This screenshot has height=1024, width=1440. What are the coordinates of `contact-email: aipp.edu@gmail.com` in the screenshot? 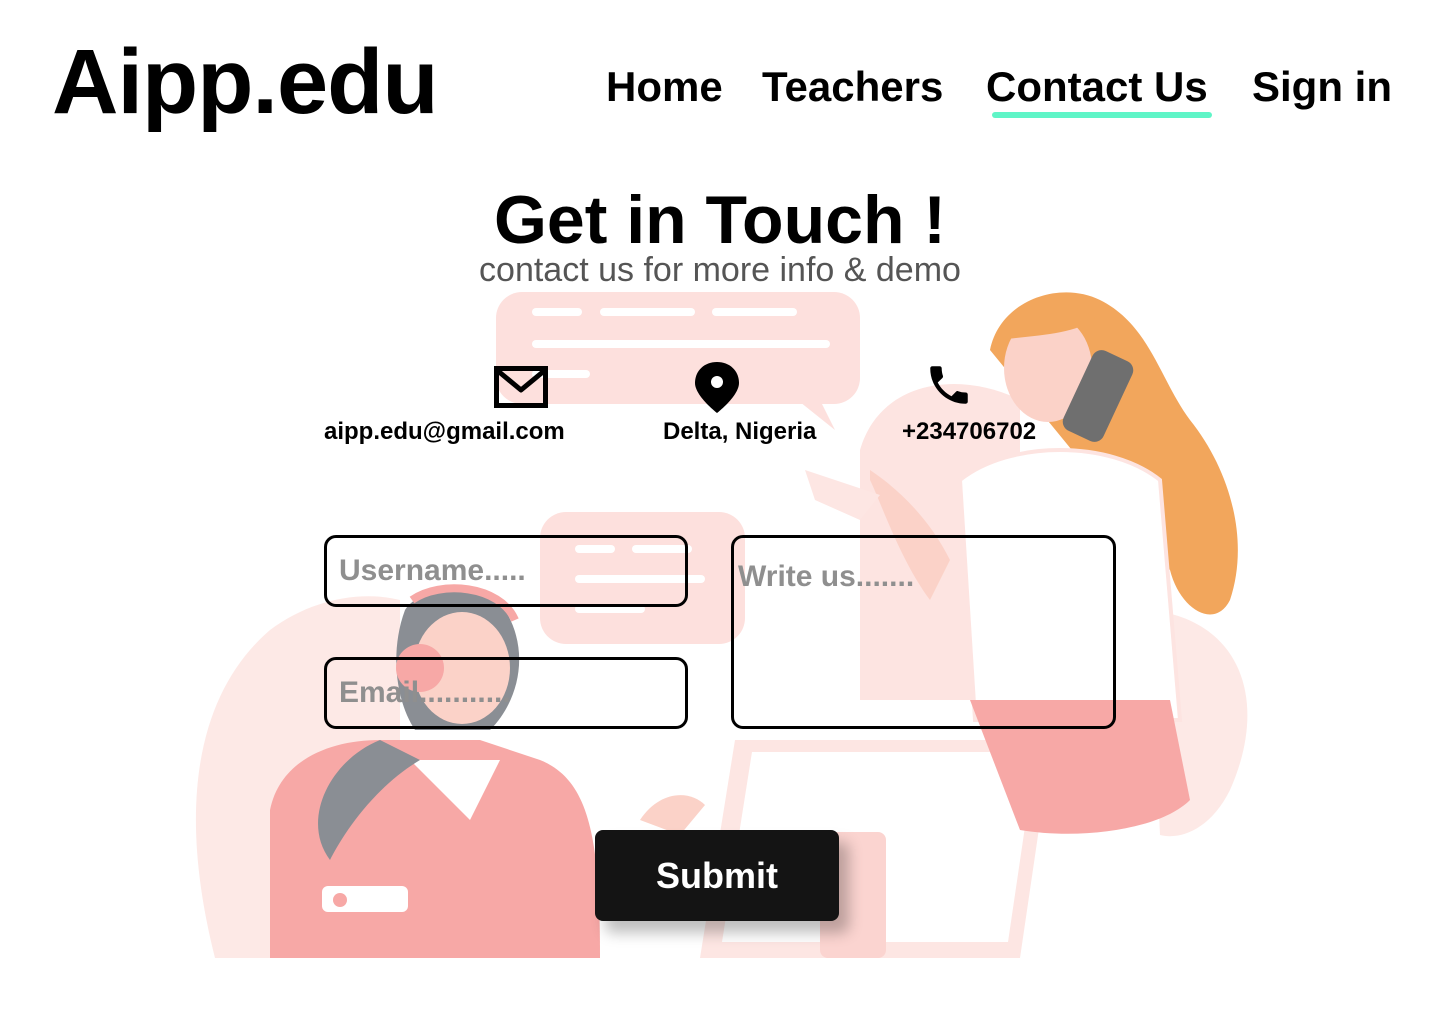 It's located at (444, 432).